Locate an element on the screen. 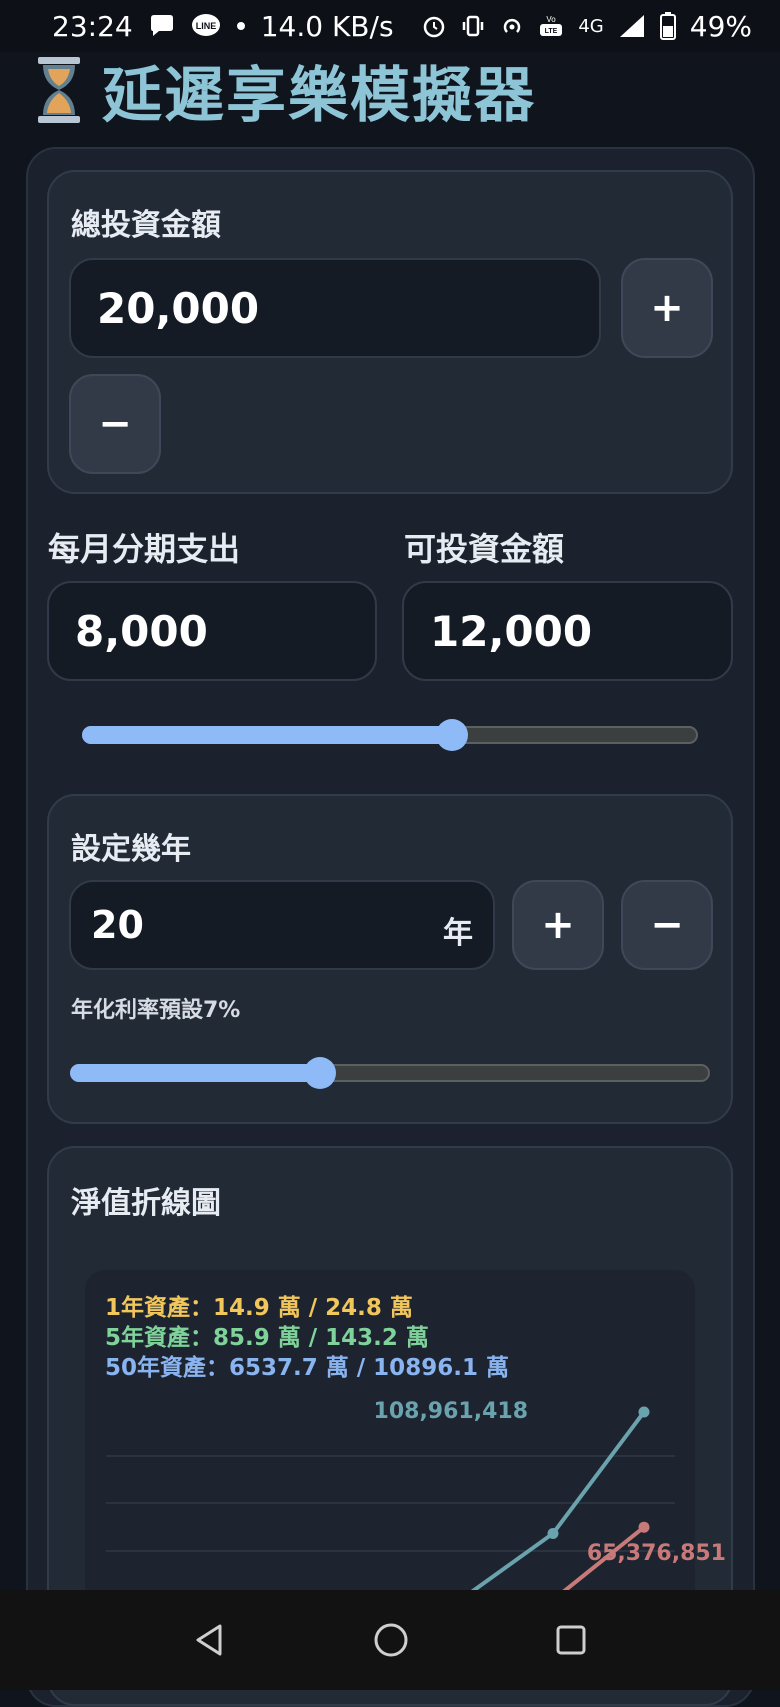  svg-text: LINE is located at coordinates (205, 26).